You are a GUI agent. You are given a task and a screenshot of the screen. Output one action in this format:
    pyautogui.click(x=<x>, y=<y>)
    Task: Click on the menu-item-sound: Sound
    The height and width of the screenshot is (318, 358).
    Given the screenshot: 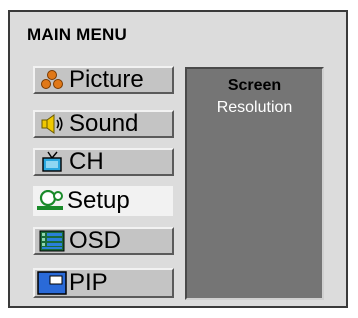 What is the action you would take?
    pyautogui.click(x=103, y=124)
    